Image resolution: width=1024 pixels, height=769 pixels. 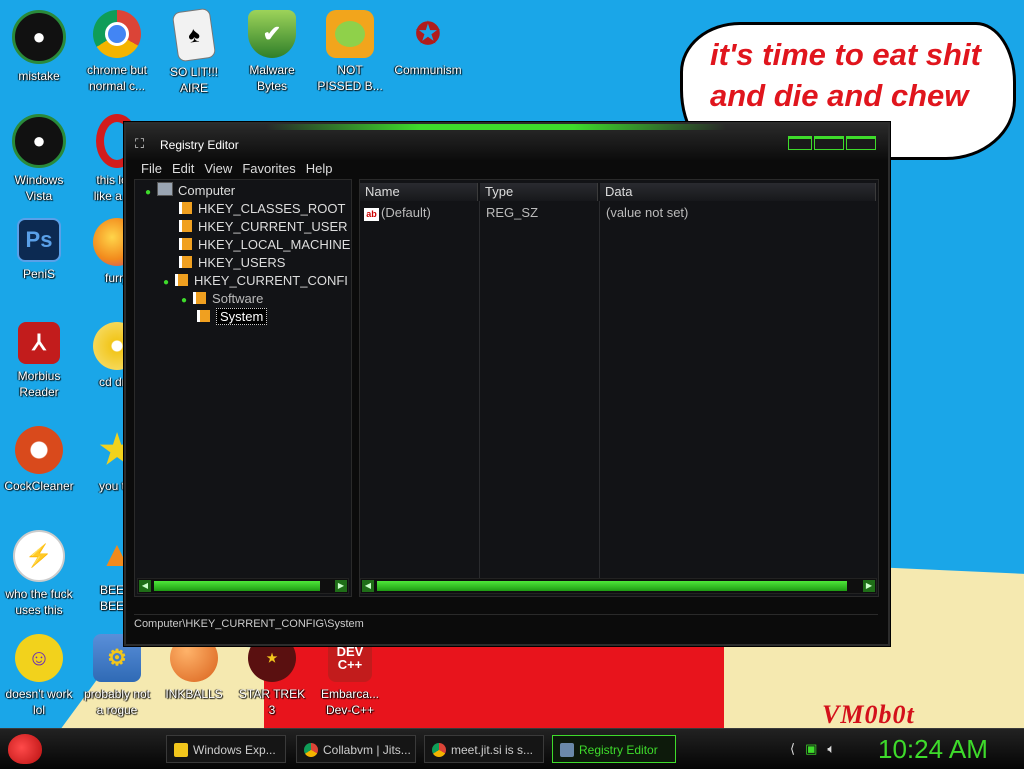 I want to click on desktop-icon-label: doesn't work lol, so click(x=39, y=702).